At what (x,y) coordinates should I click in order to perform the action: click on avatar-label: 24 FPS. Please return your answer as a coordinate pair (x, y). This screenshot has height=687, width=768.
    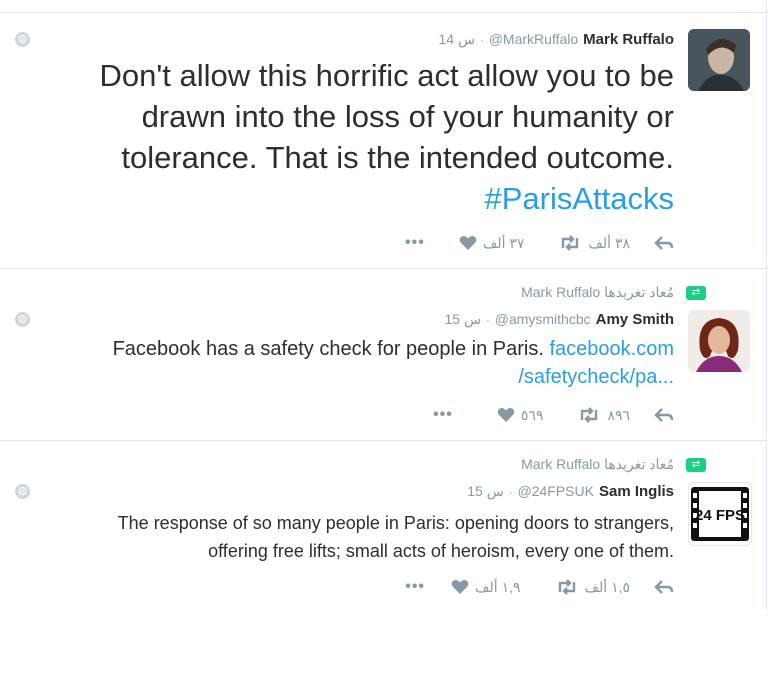
    Looking at the image, I should click on (720, 515).